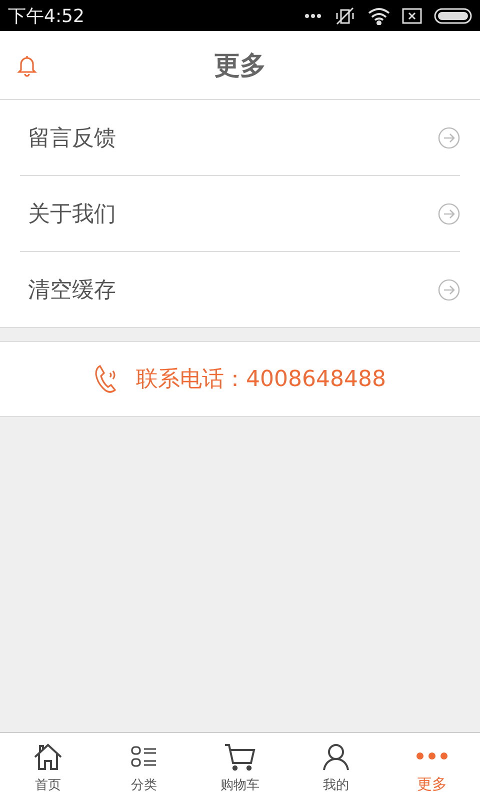 The image size is (480, 800). Describe the element at coordinates (240, 66) in the screenshot. I see `page-title: 更多` at that location.